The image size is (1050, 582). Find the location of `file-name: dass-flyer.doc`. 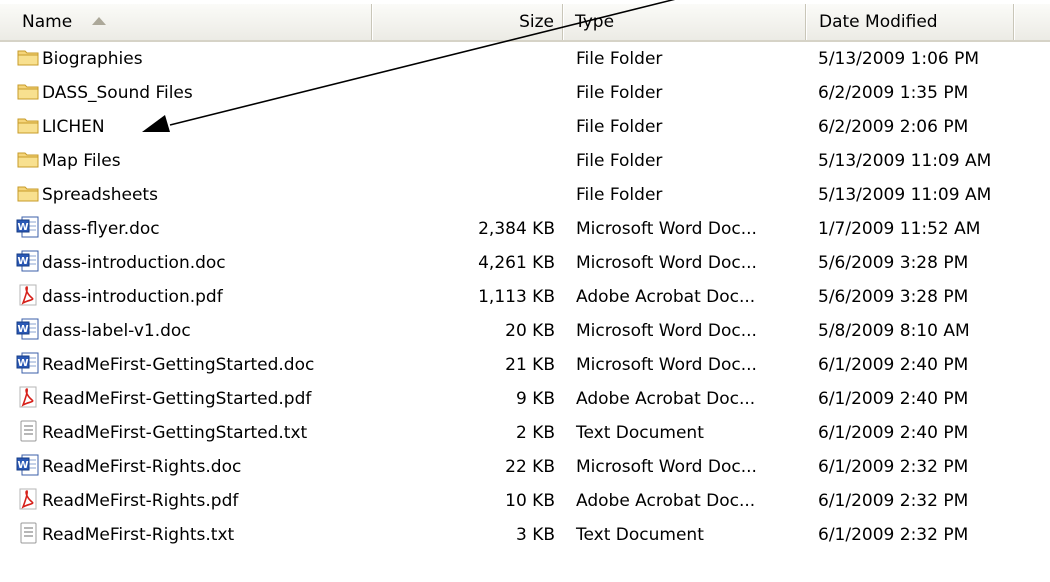

file-name: dass-flyer.doc is located at coordinates (101, 229).